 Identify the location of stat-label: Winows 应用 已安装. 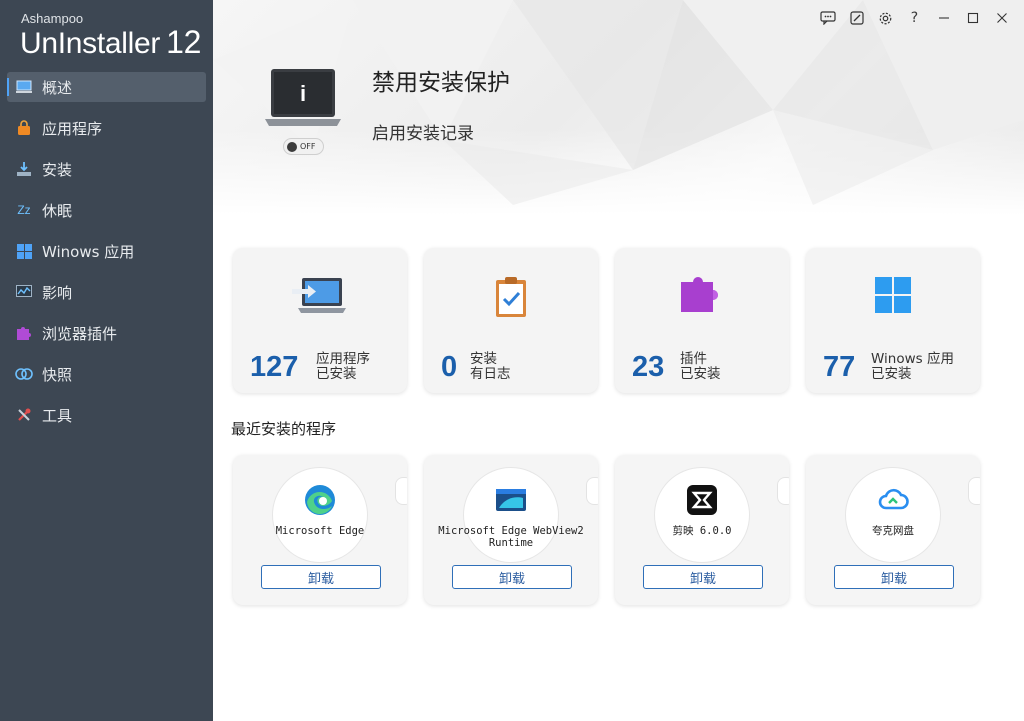
(912, 367).